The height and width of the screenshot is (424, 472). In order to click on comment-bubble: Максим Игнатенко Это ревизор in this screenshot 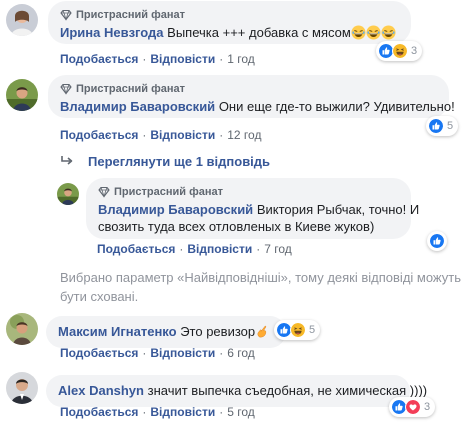, I will do `click(166, 332)`.